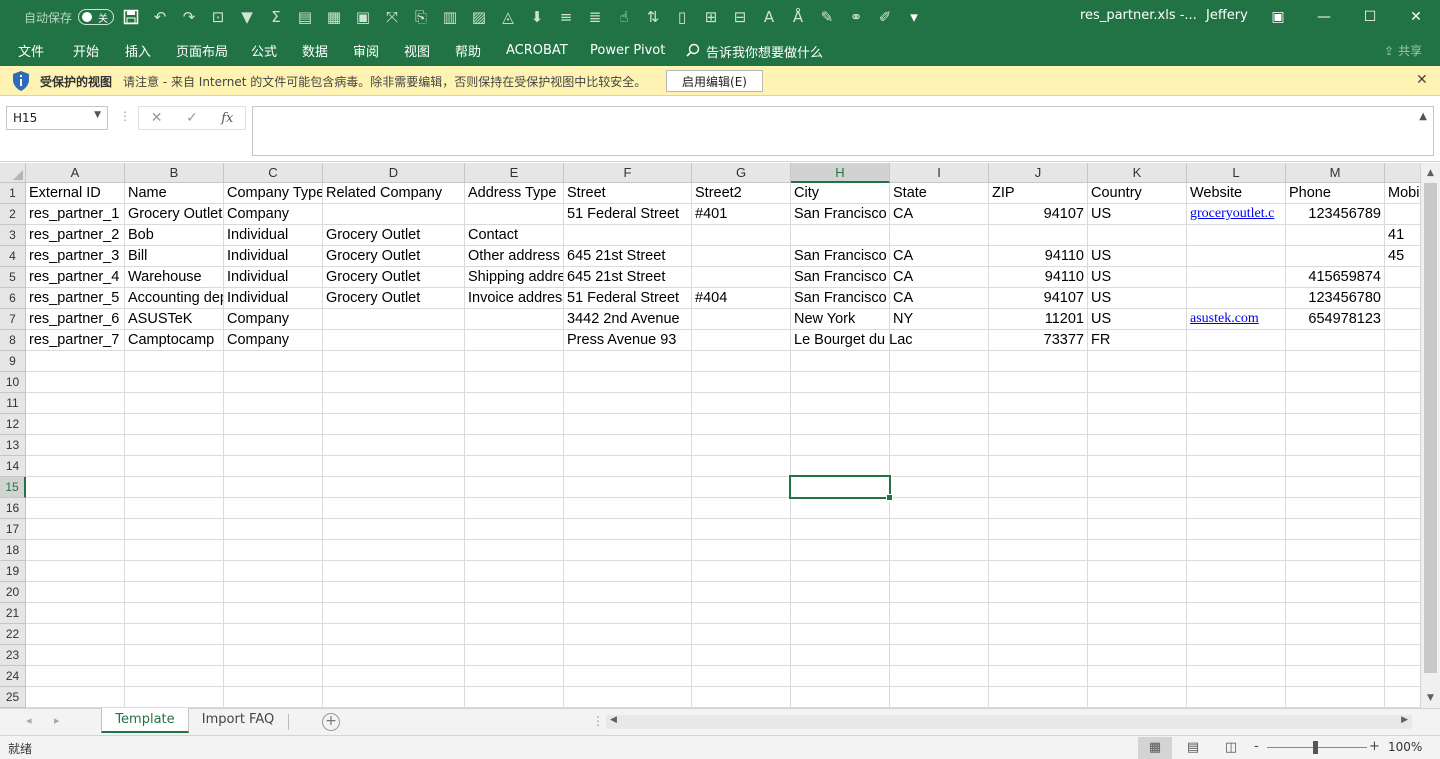 The image size is (1440, 759). I want to click on maximize-icon: ☐, so click(1370, 17).